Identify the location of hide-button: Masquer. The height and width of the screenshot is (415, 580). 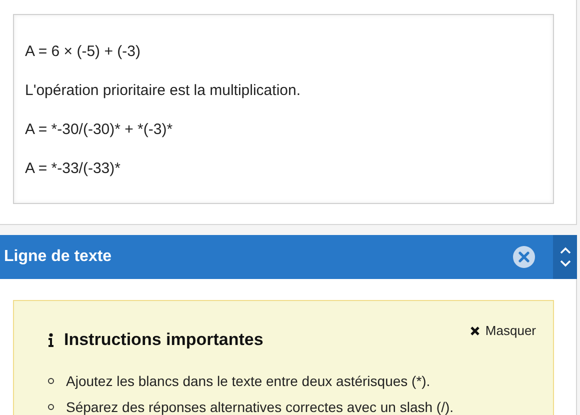
(503, 330).